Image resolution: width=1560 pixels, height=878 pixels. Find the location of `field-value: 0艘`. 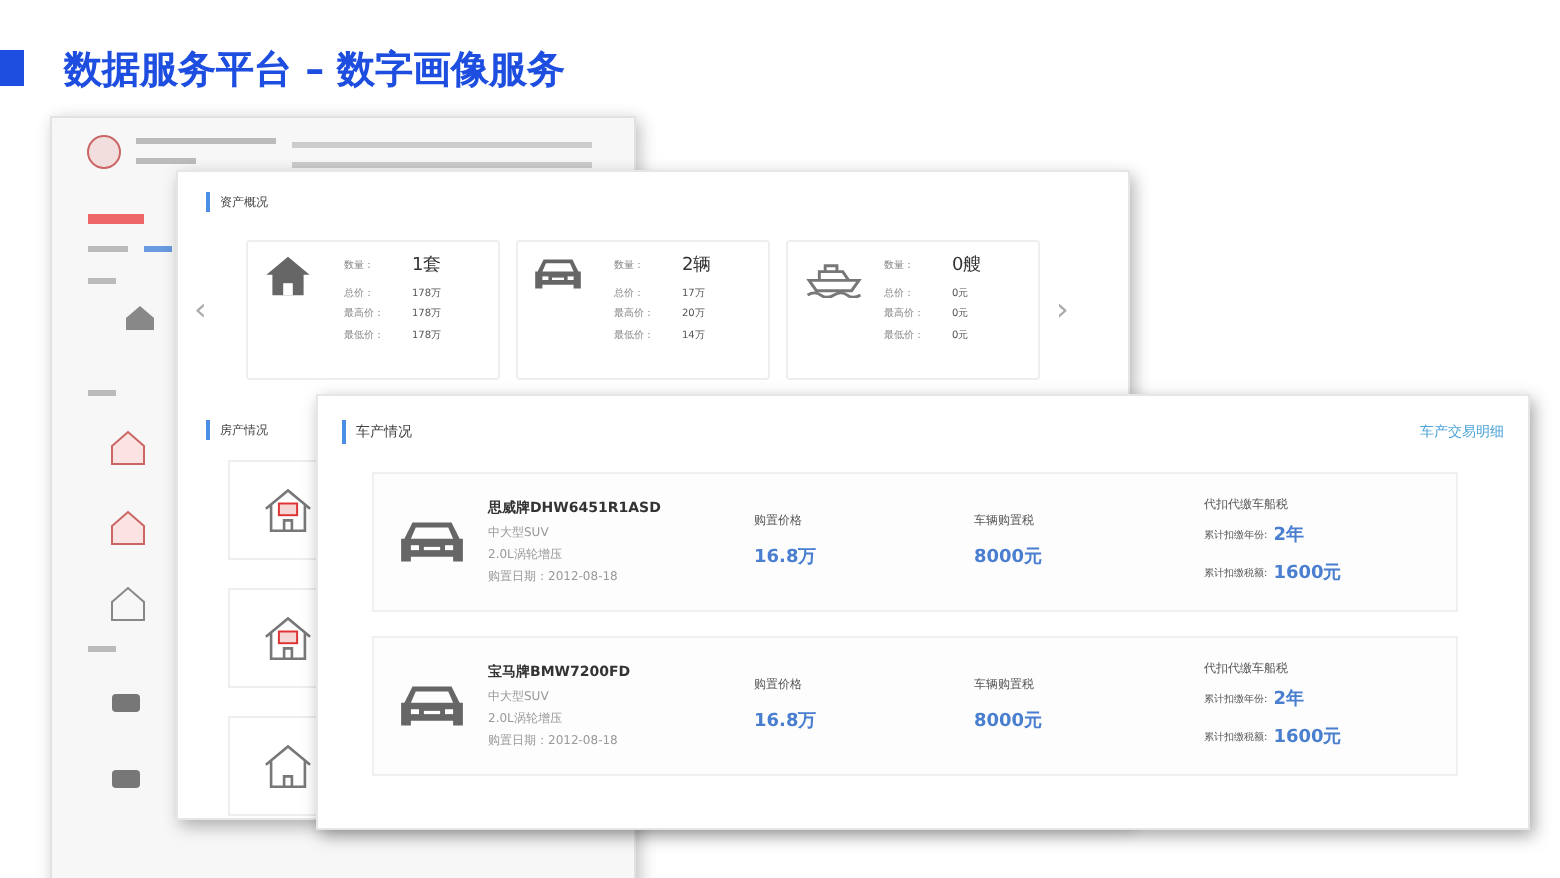

field-value: 0艘 is located at coordinates (967, 267).